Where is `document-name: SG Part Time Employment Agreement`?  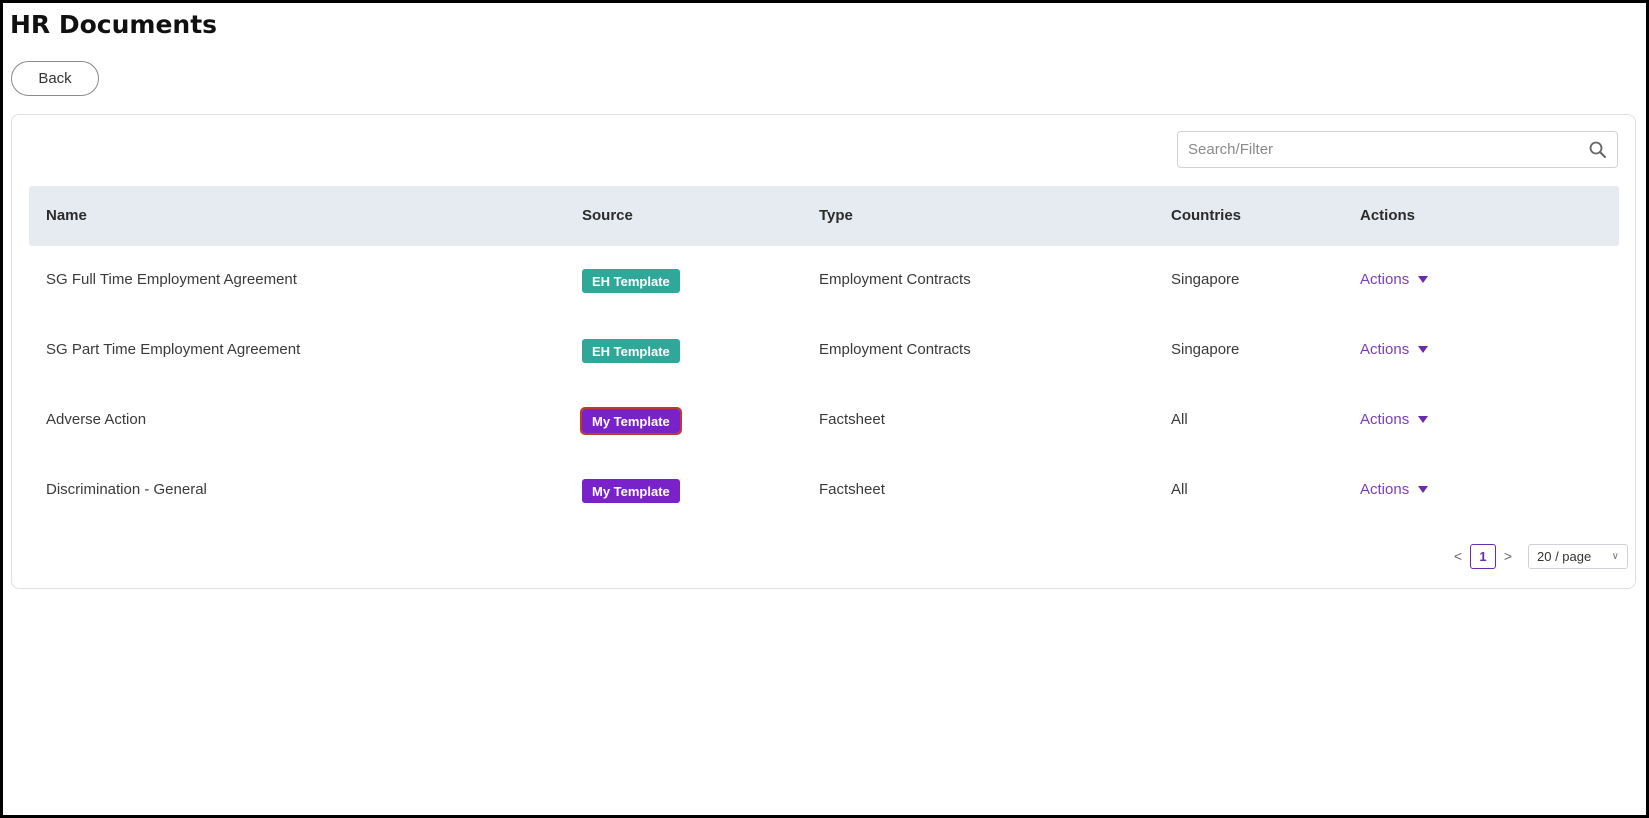
document-name: SG Part Time Employment Agreement is located at coordinates (173, 349).